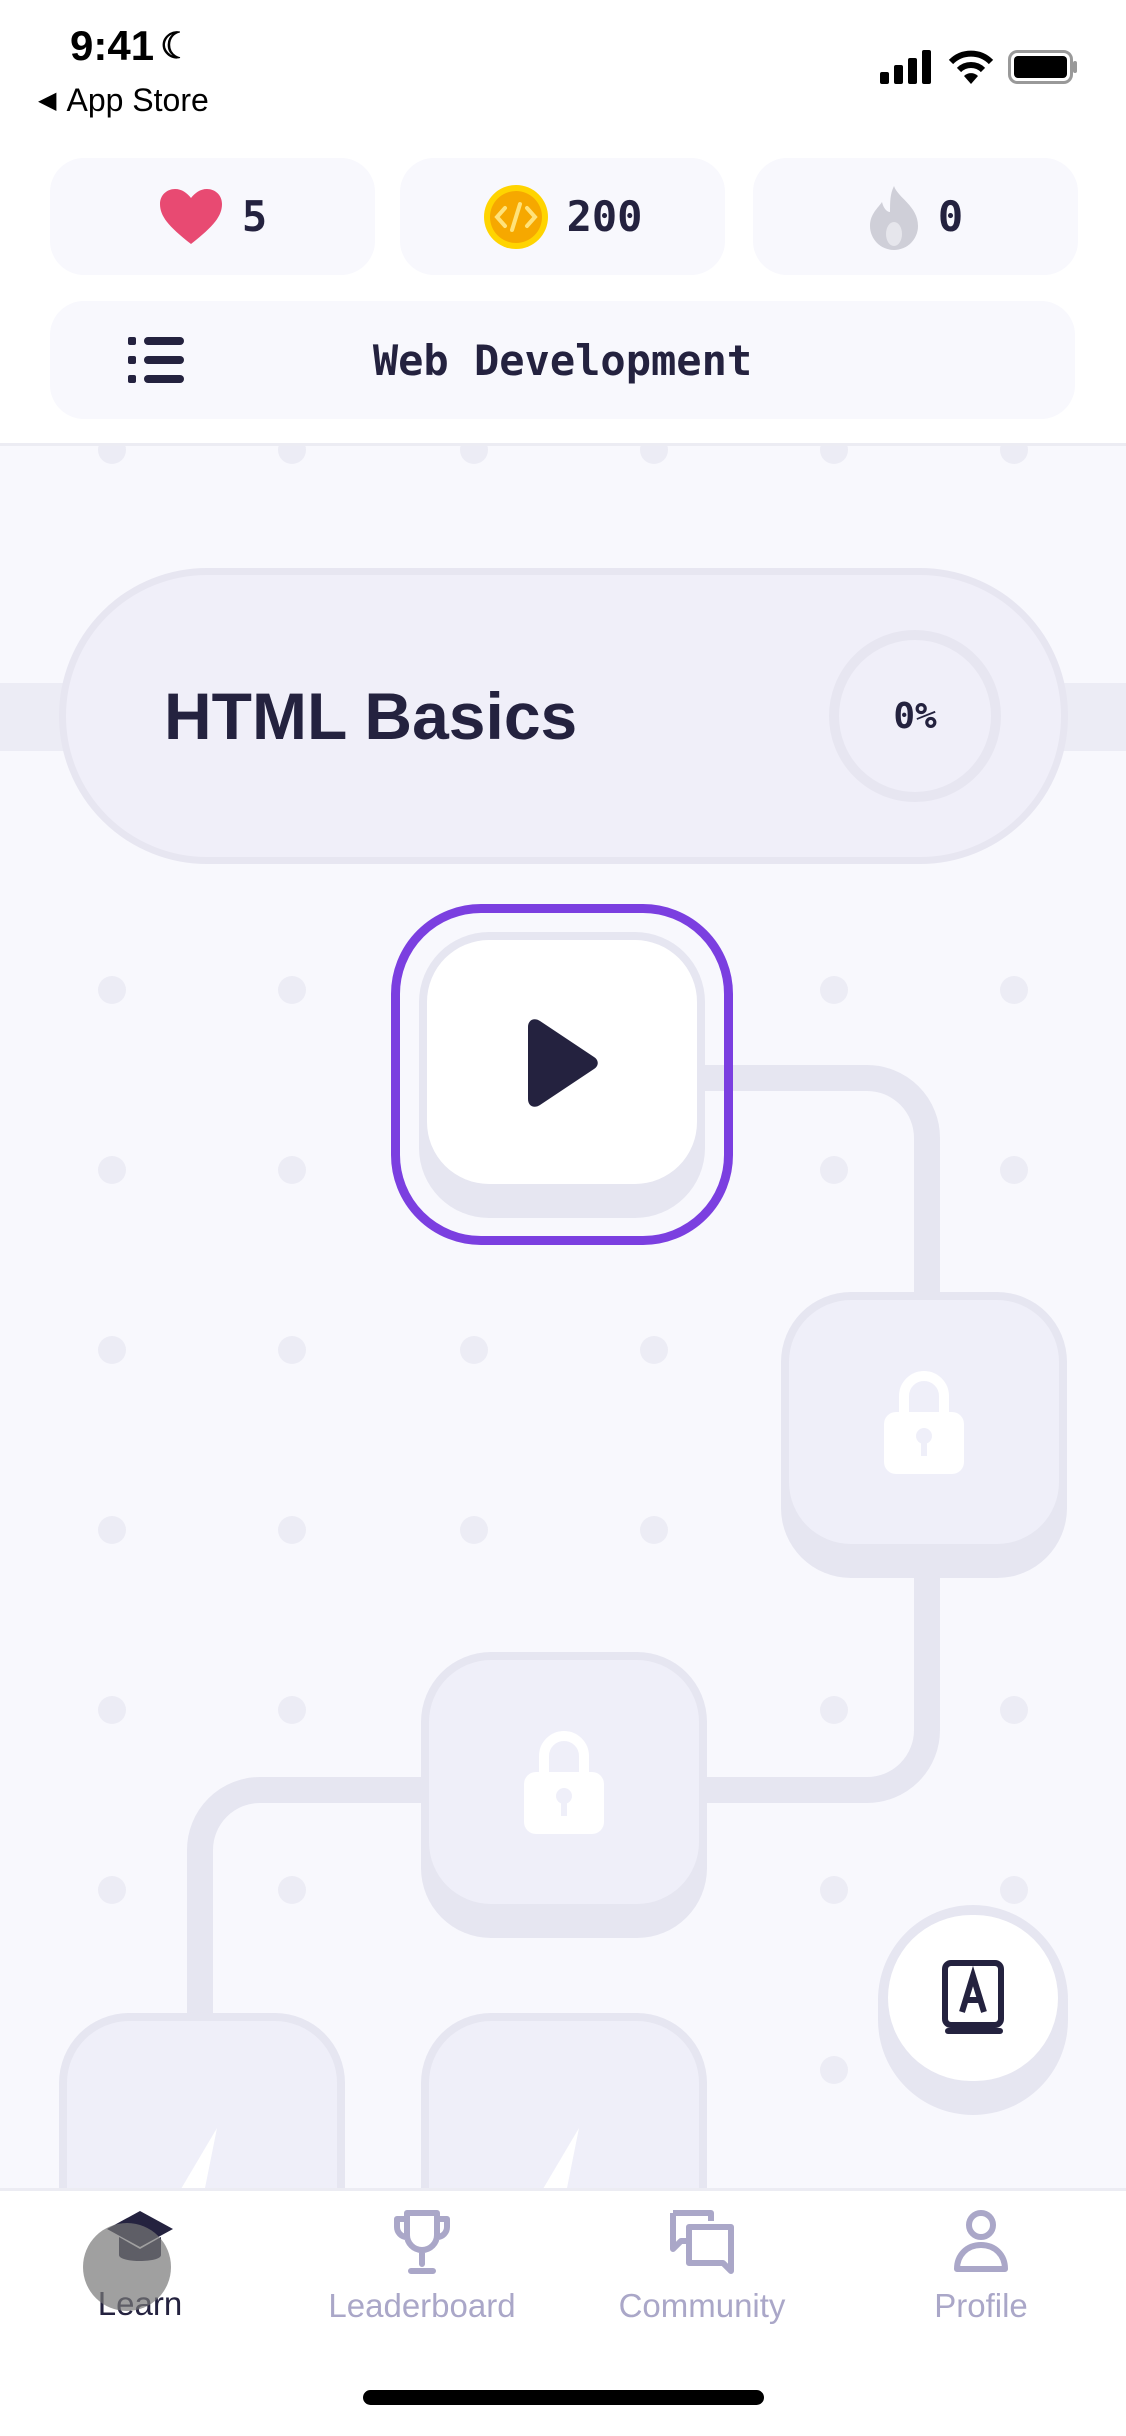  What do you see at coordinates (893, 217) in the screenshot?
I see `flame-icon` at bounding box center [893, 217].